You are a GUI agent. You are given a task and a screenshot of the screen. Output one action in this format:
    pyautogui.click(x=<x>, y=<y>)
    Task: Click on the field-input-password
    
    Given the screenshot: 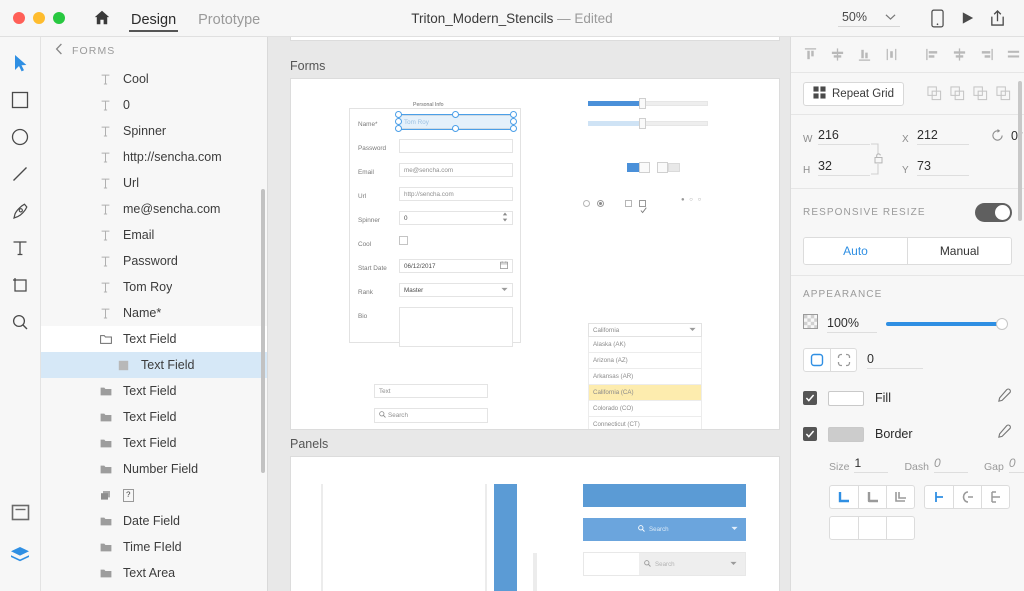 What is the action you would take?
    pyautogui.click(x=456, y=146)
    